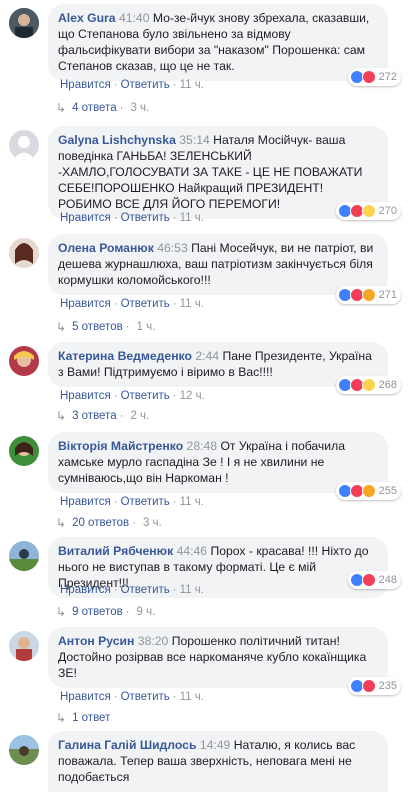  What do you see at coordinates (153, 641) in the screenshot?
I see `comment-video-timestamp: 38:20` at bounding box center [153, 641].